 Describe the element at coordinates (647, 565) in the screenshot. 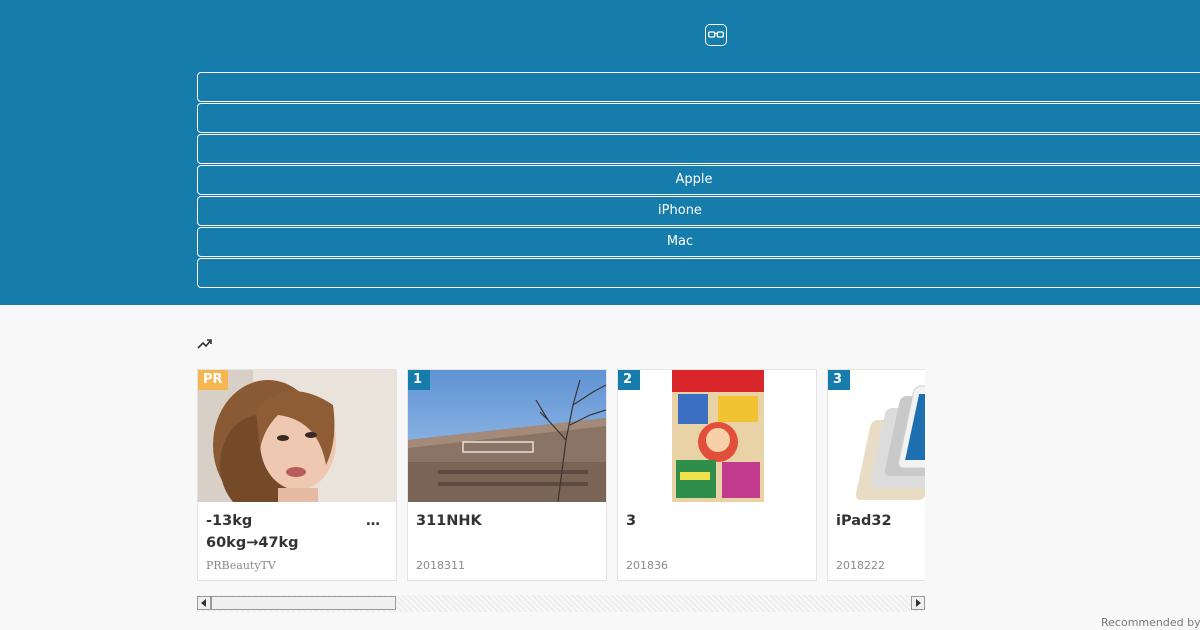

I see `card-date: 201836` at that location.